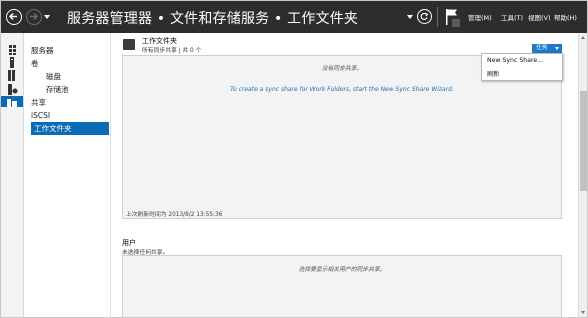  What do you see at coordinates (129, 44) in the screenshot?
I see `work-folders-icon` at bounding box center [129, 44].